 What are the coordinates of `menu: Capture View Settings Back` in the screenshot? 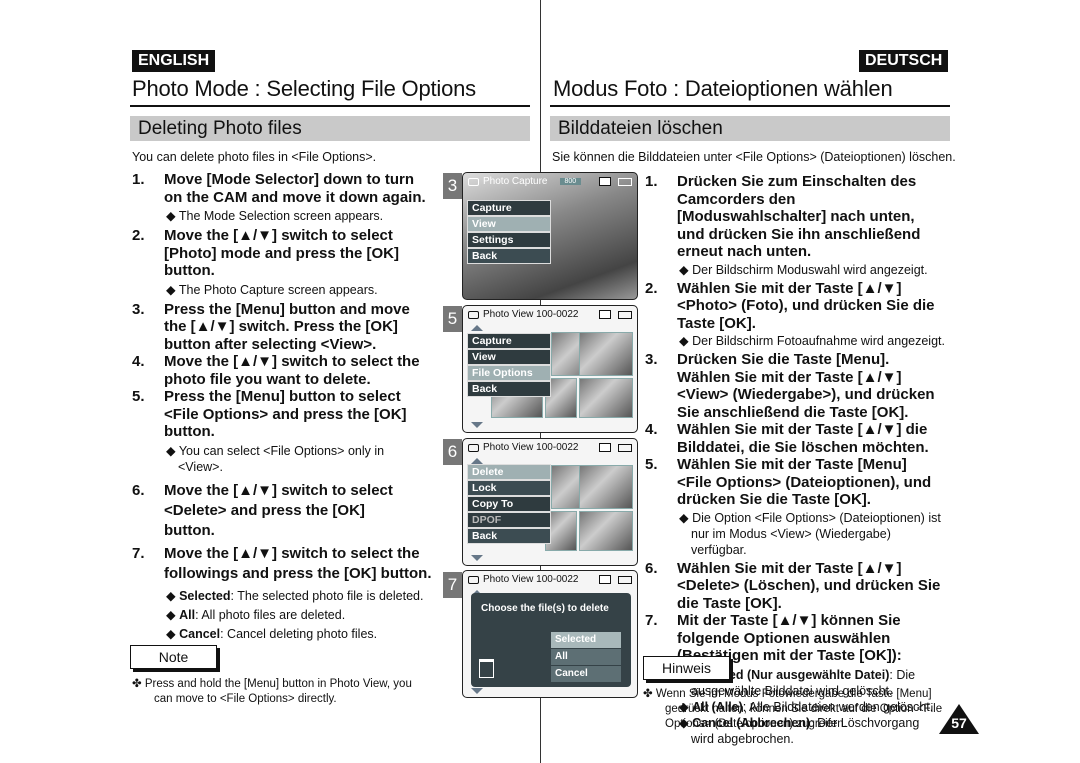 It's located at (509, 232).